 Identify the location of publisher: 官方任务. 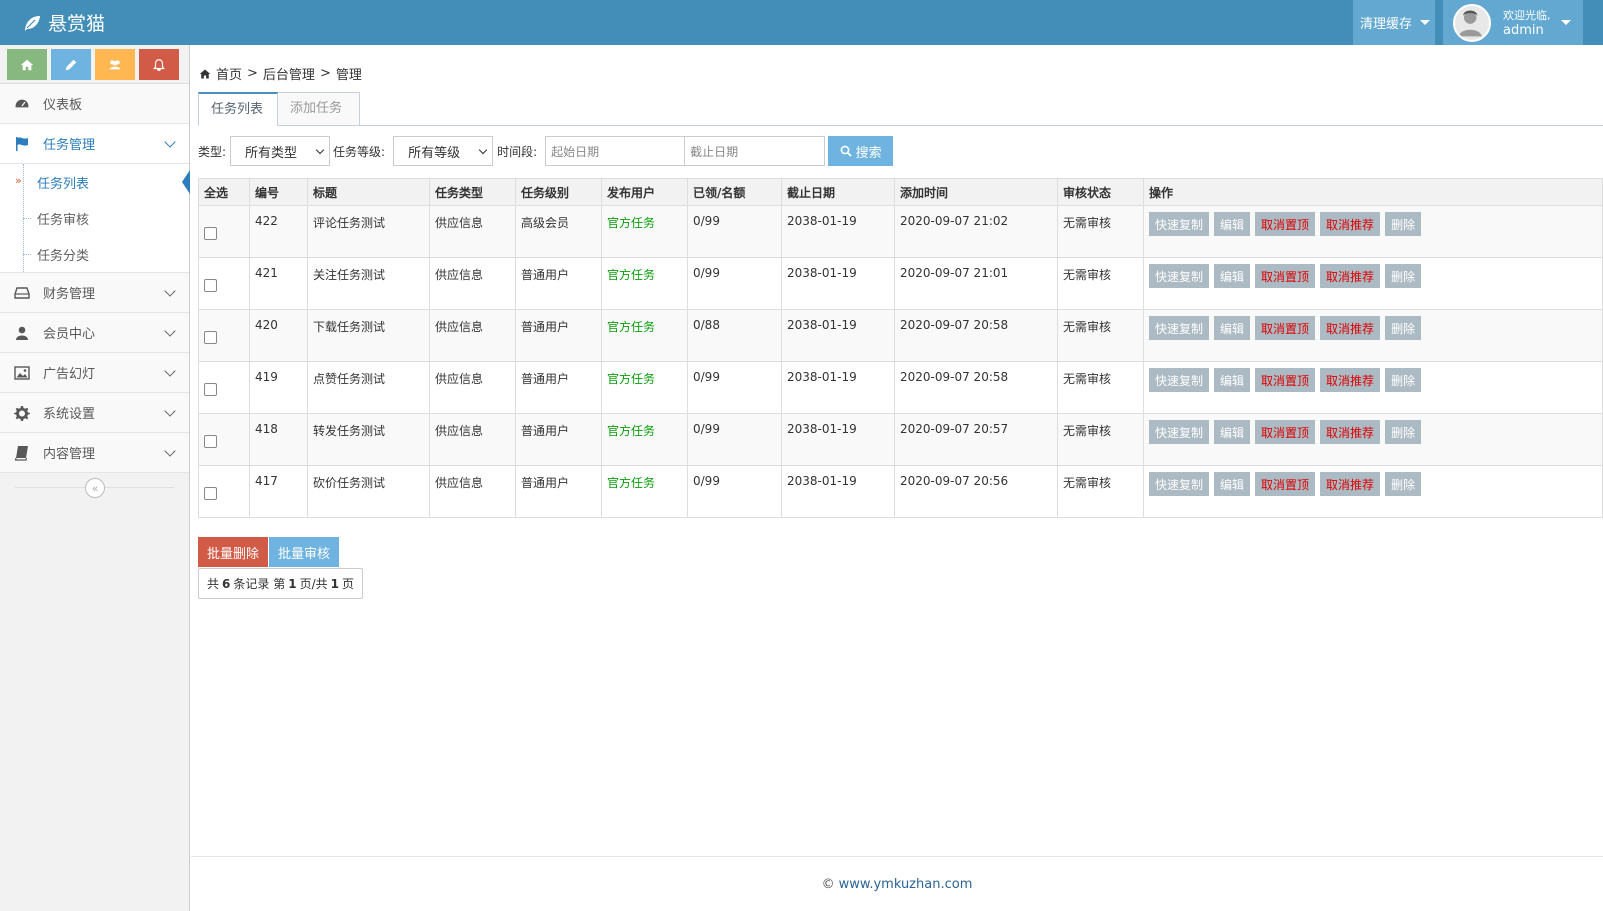
(644, 439).